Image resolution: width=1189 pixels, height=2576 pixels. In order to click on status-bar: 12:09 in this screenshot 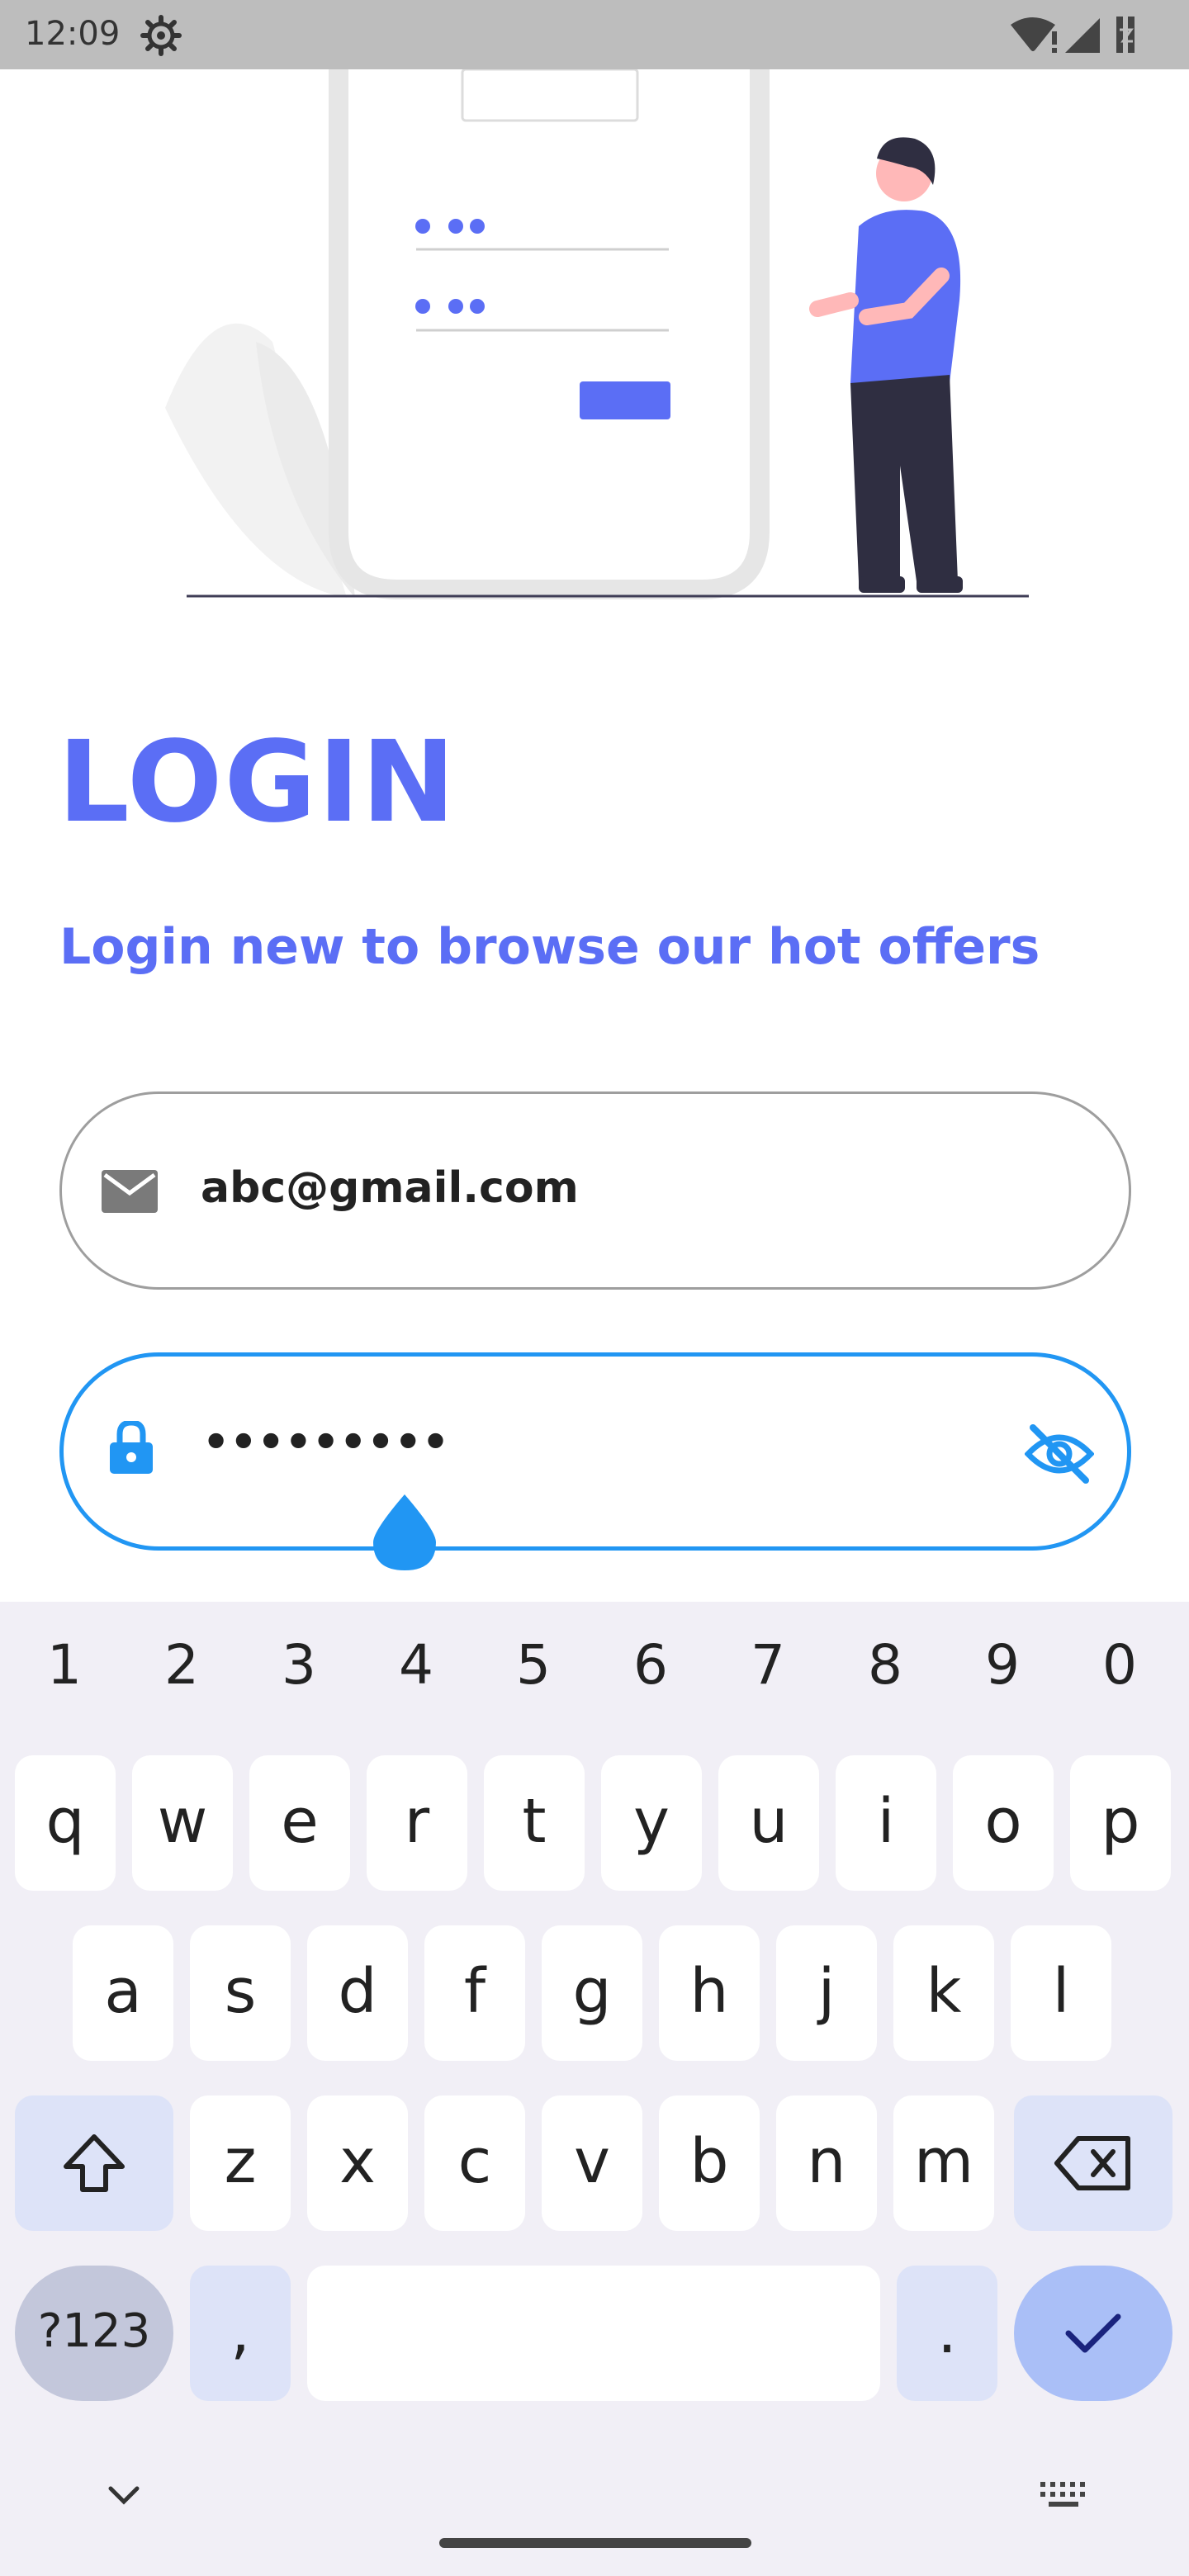, I will do `click(594, 34)`.